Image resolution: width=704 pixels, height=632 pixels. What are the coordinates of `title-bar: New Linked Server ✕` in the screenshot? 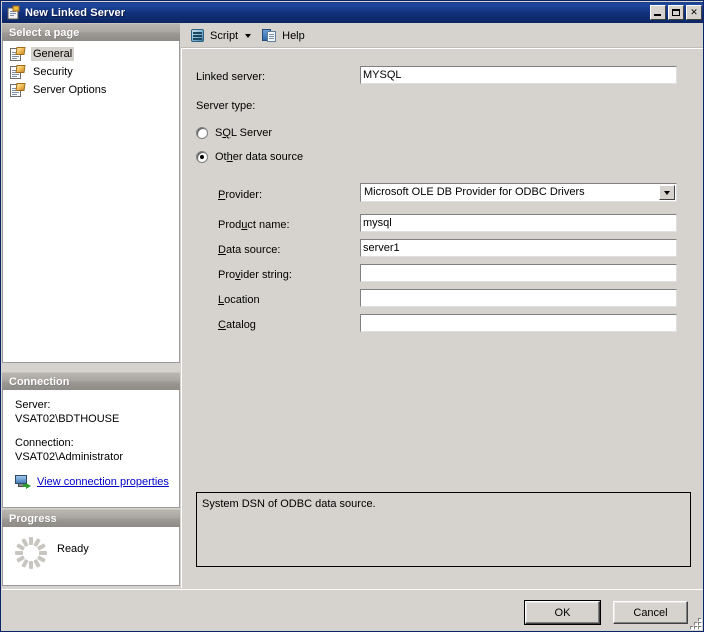 It's located at (352, 12).